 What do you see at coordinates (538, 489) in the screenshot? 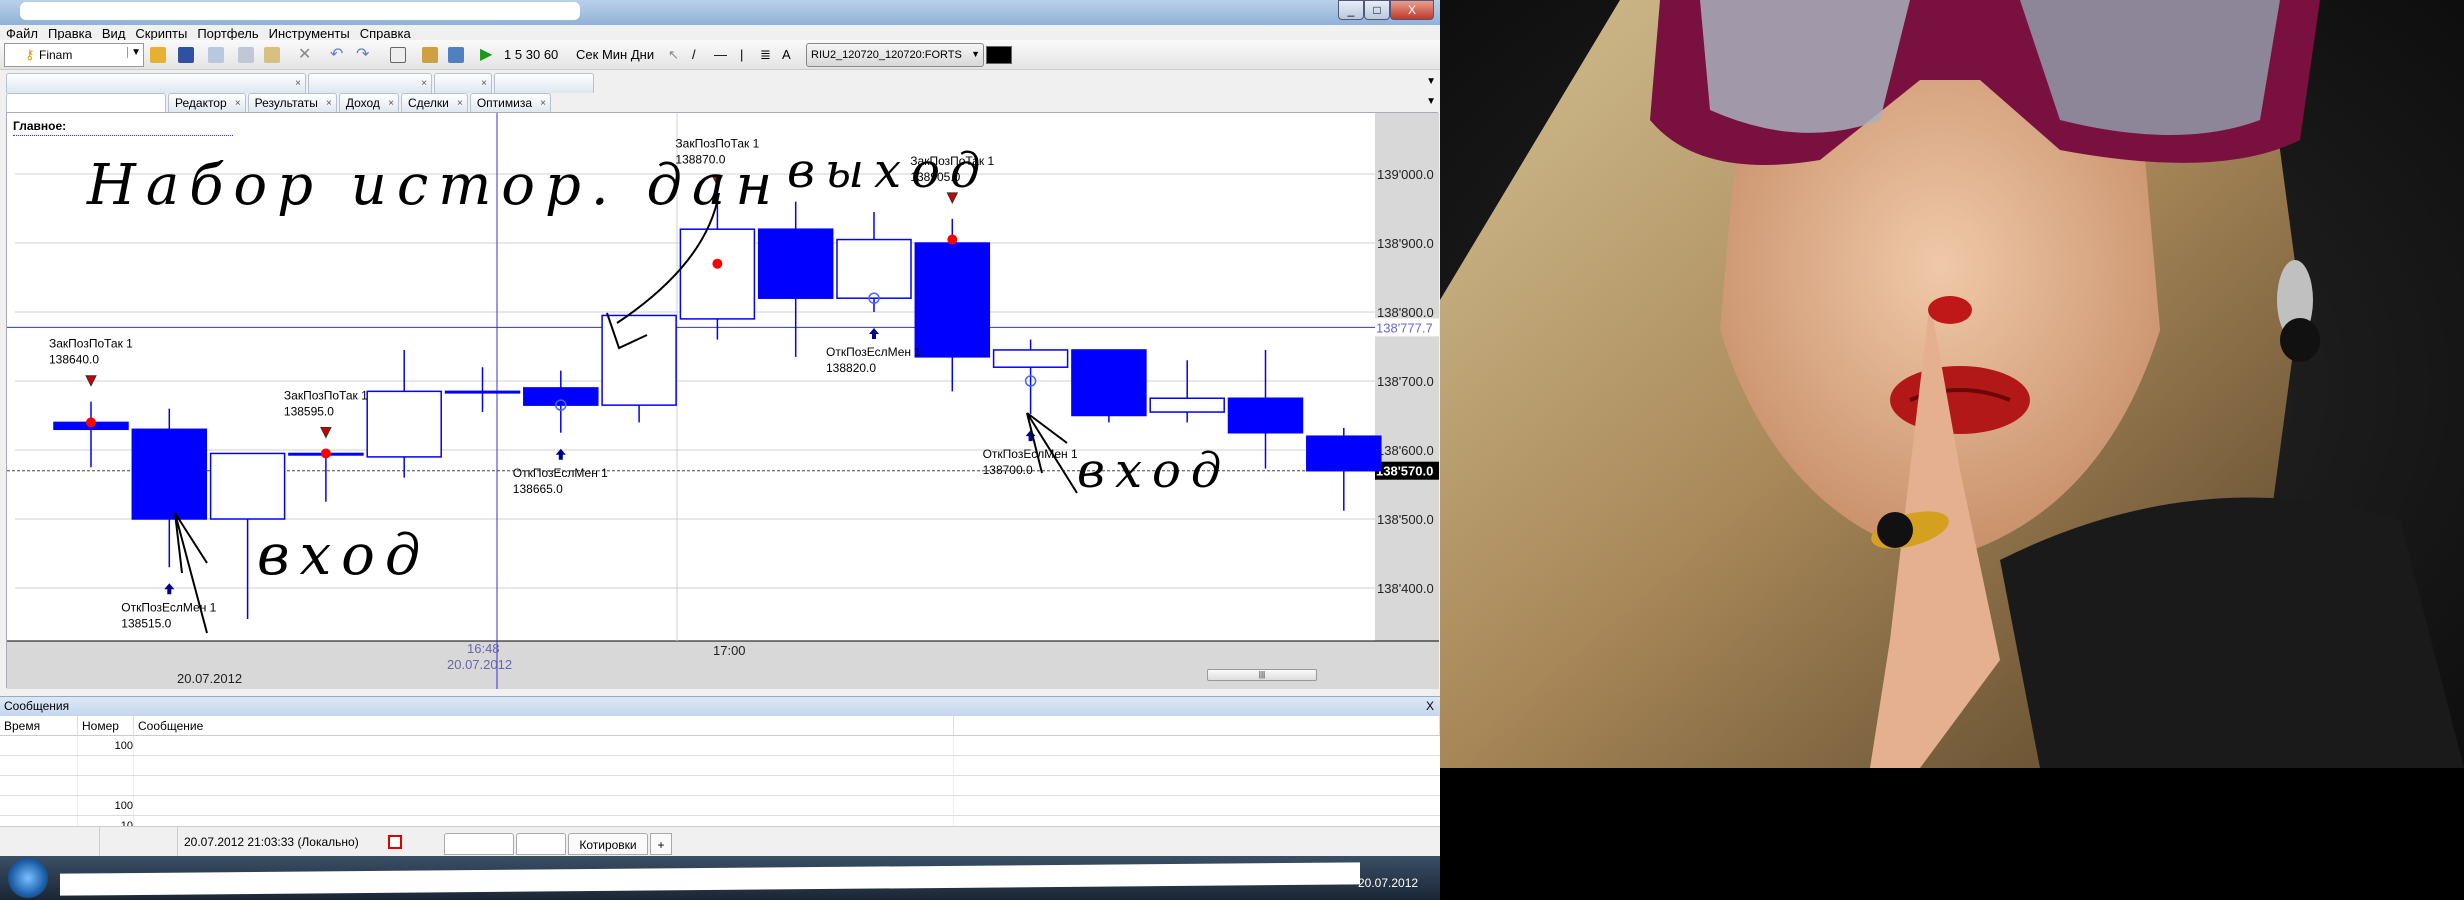
I see `signal-price: 138665.0` at bounding box center [538, 489].